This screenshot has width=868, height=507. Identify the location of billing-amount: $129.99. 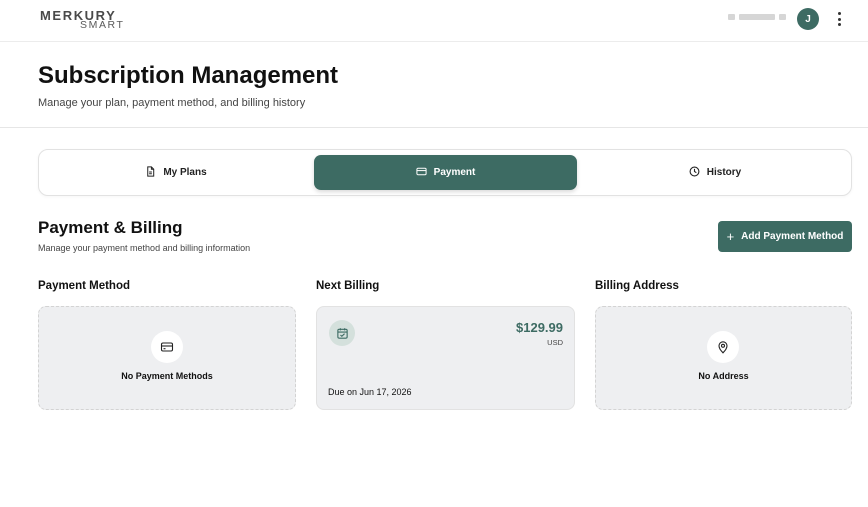
(539, 327).